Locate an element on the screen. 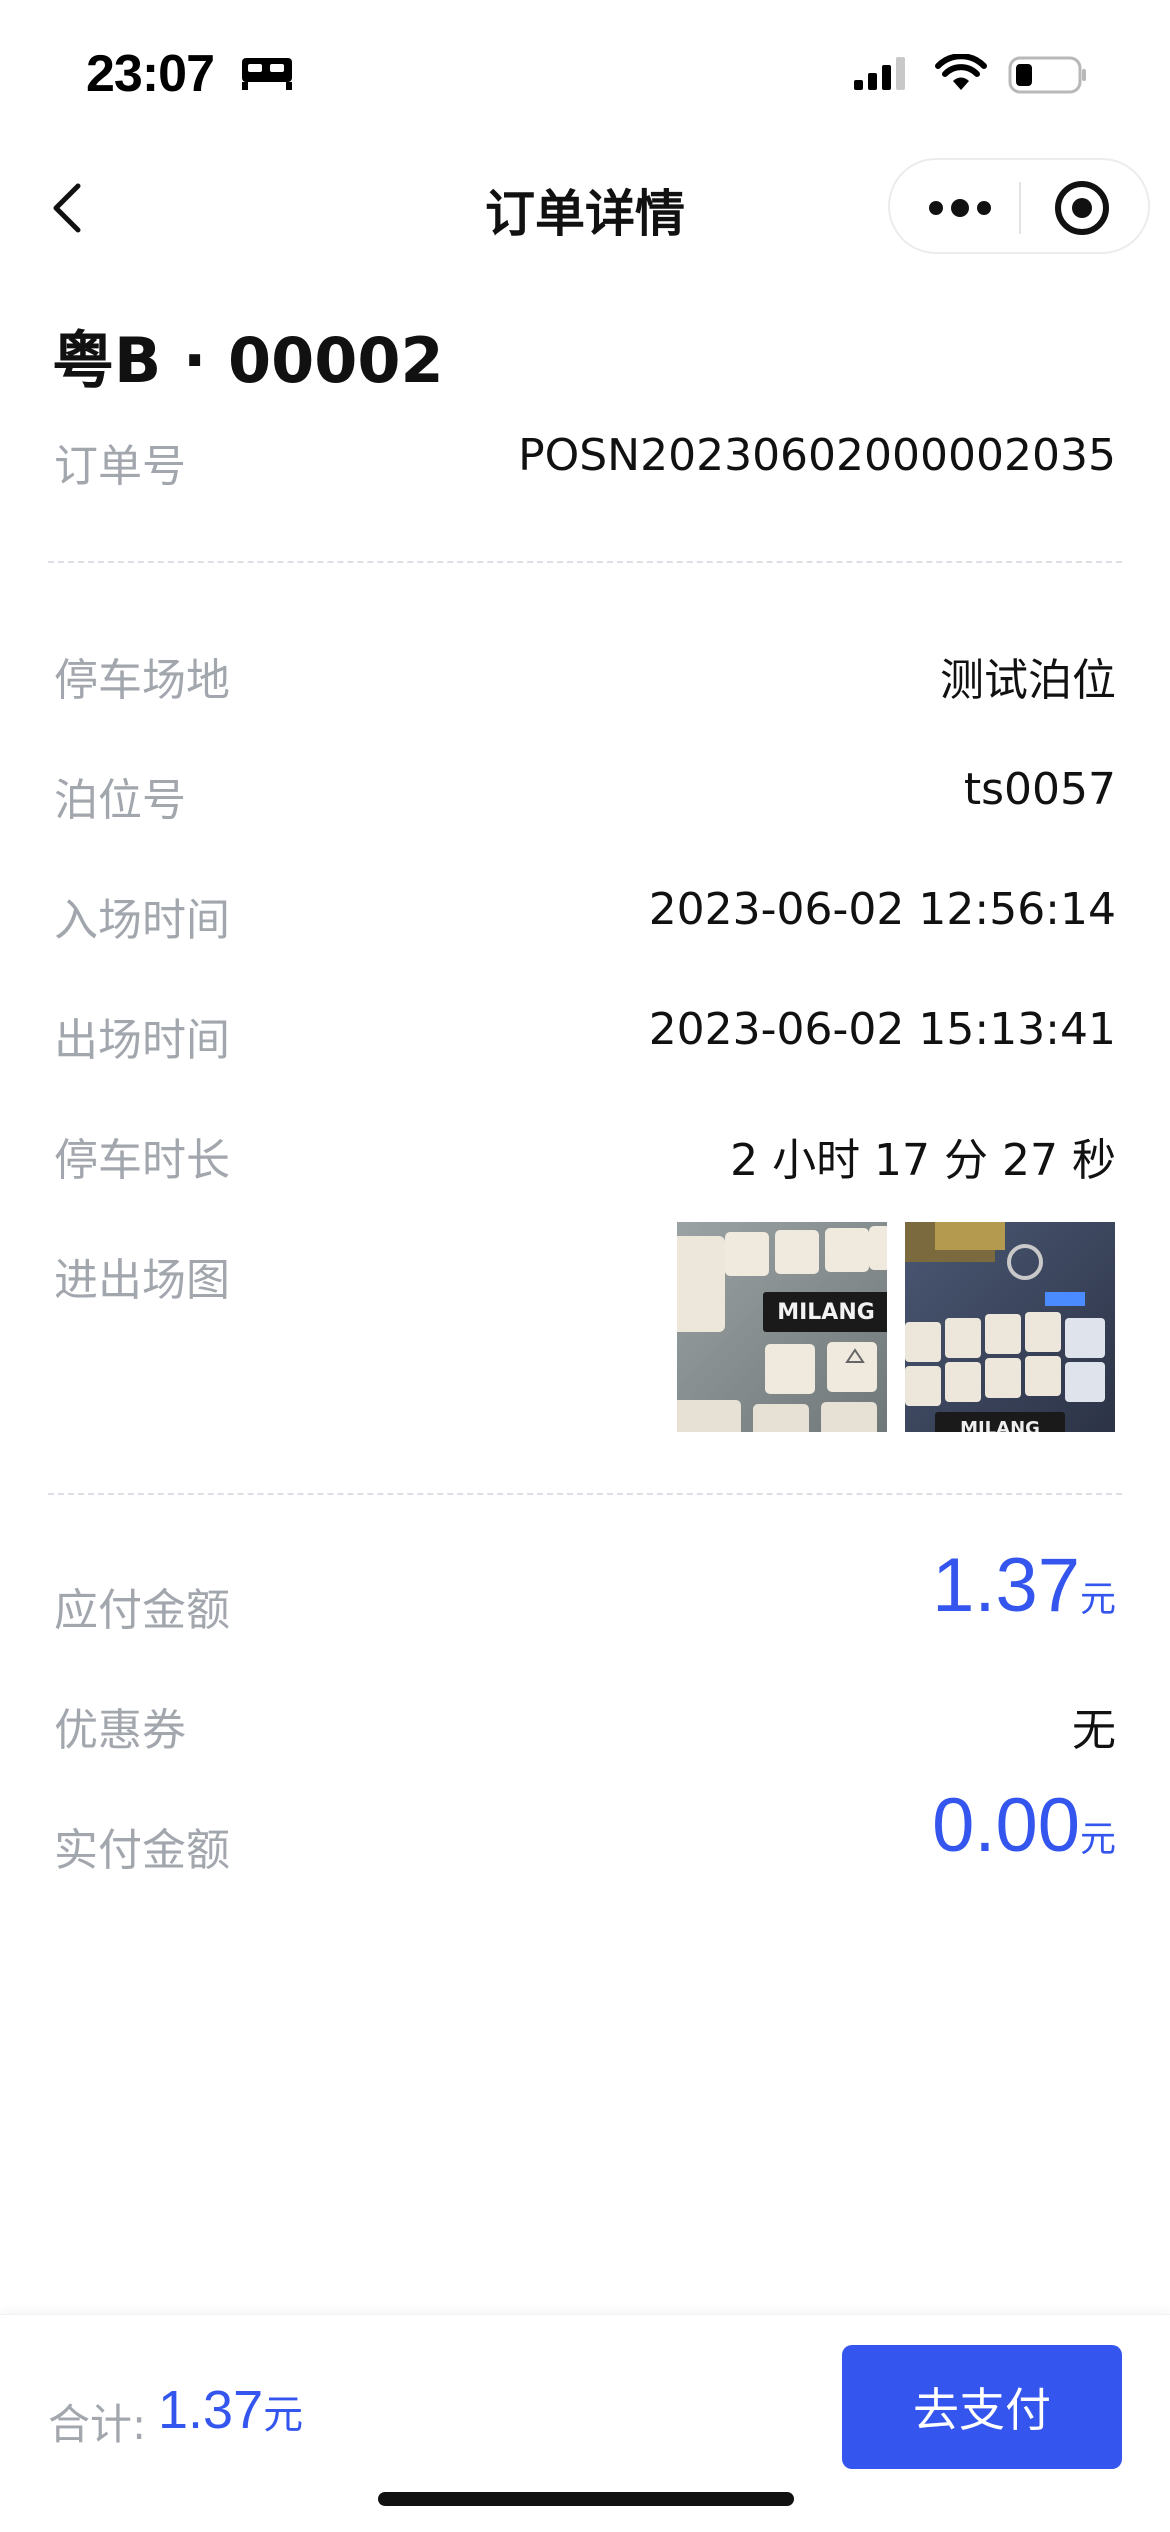 This screenshot has height=2532, width=1170. paid-amount-label: 实付金额 is located at coordinates (142, 1850).